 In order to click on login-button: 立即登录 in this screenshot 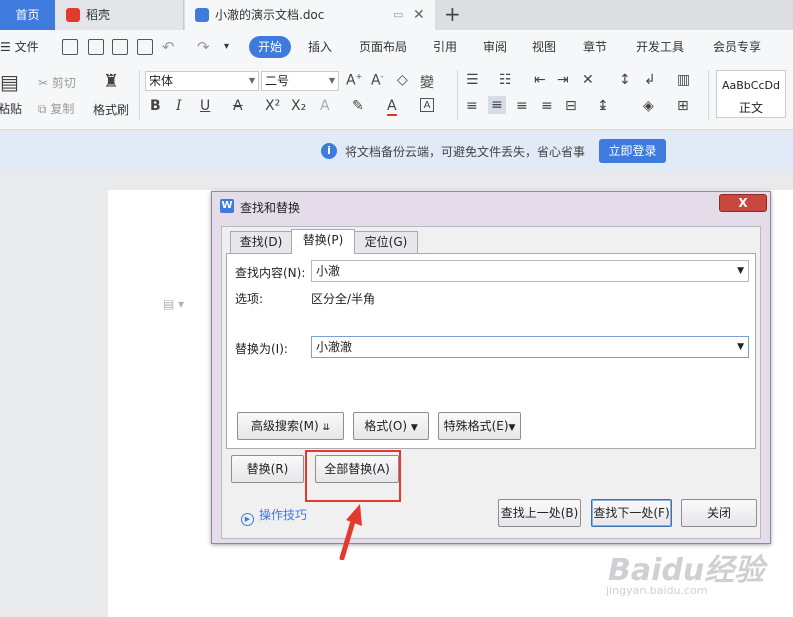, I will do `click(632, 151)`.